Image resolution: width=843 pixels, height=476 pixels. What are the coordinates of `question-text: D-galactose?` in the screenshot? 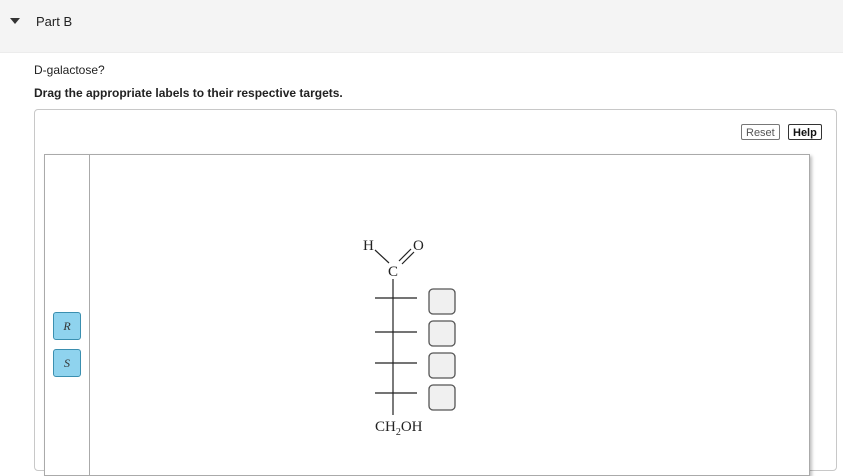 It's located at (69, 70).